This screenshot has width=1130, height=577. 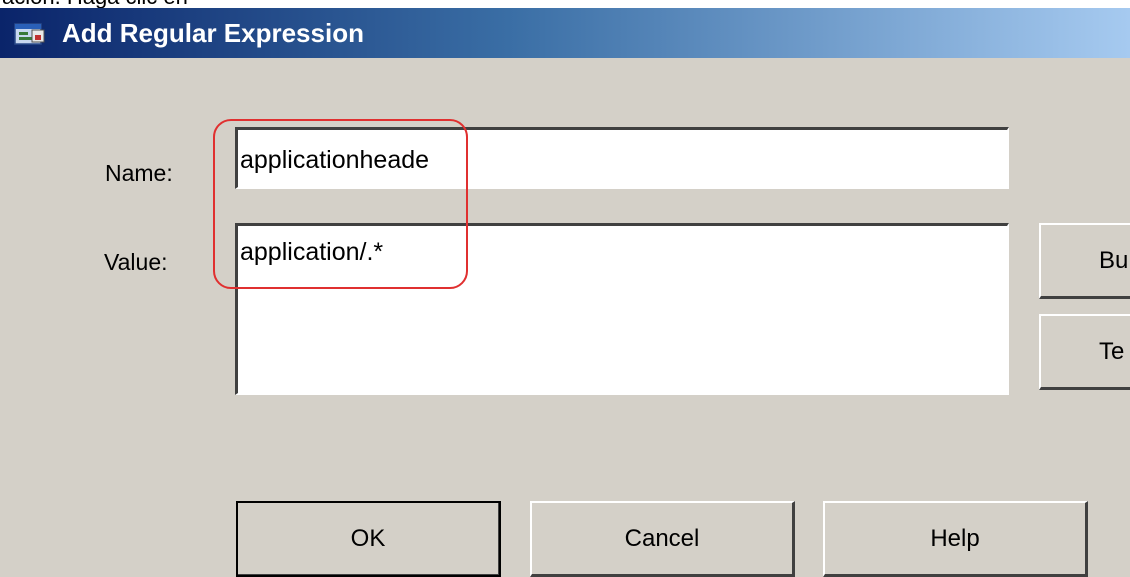 What do you see at coordinates (29, 34) in the screenshot?
I see `regex-app-icon` at bounding box center [29, 34].